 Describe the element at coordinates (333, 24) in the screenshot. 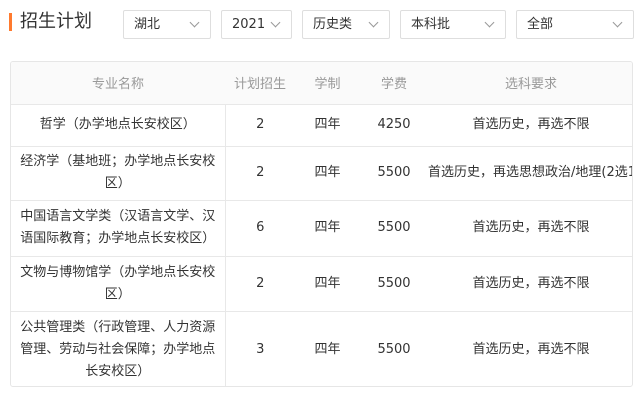

I see `subject-type-select-value: 历史类` at that location.